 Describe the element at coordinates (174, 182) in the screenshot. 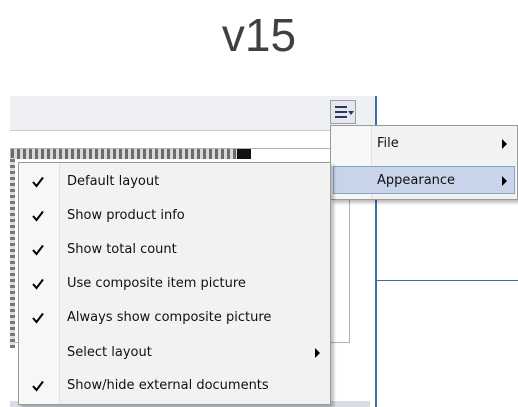

I see `menu-item-default-layout: Default layout` at that location.